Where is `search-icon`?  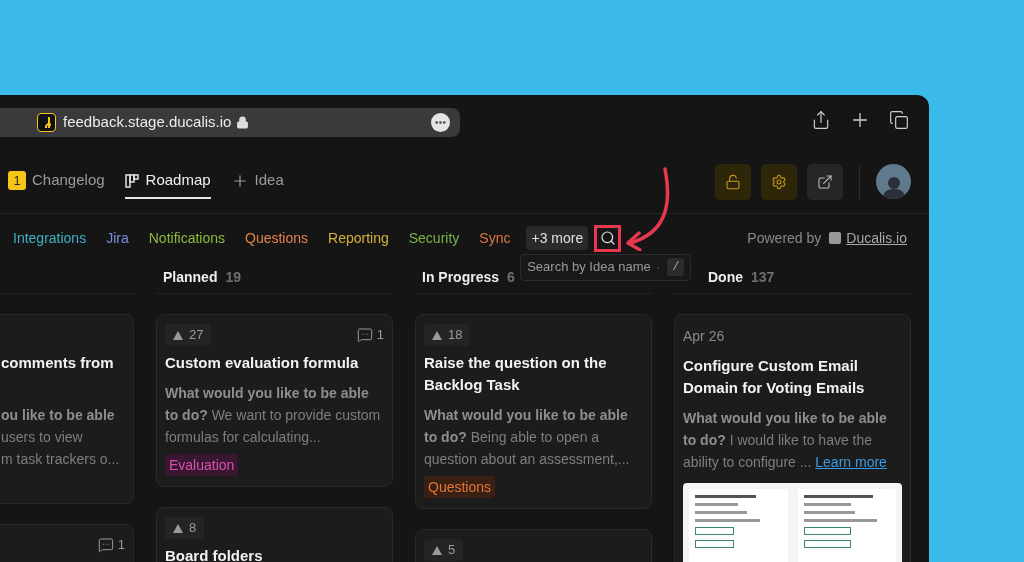 search-icon is located at coordinates (607, 238).